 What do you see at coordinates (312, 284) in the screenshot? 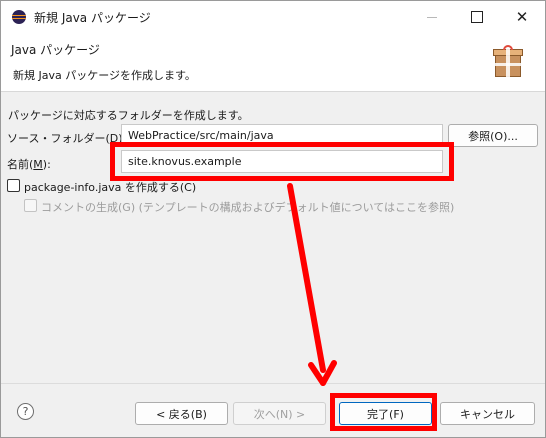
I see `annotation-arrow` at bounding box center [312, 284].